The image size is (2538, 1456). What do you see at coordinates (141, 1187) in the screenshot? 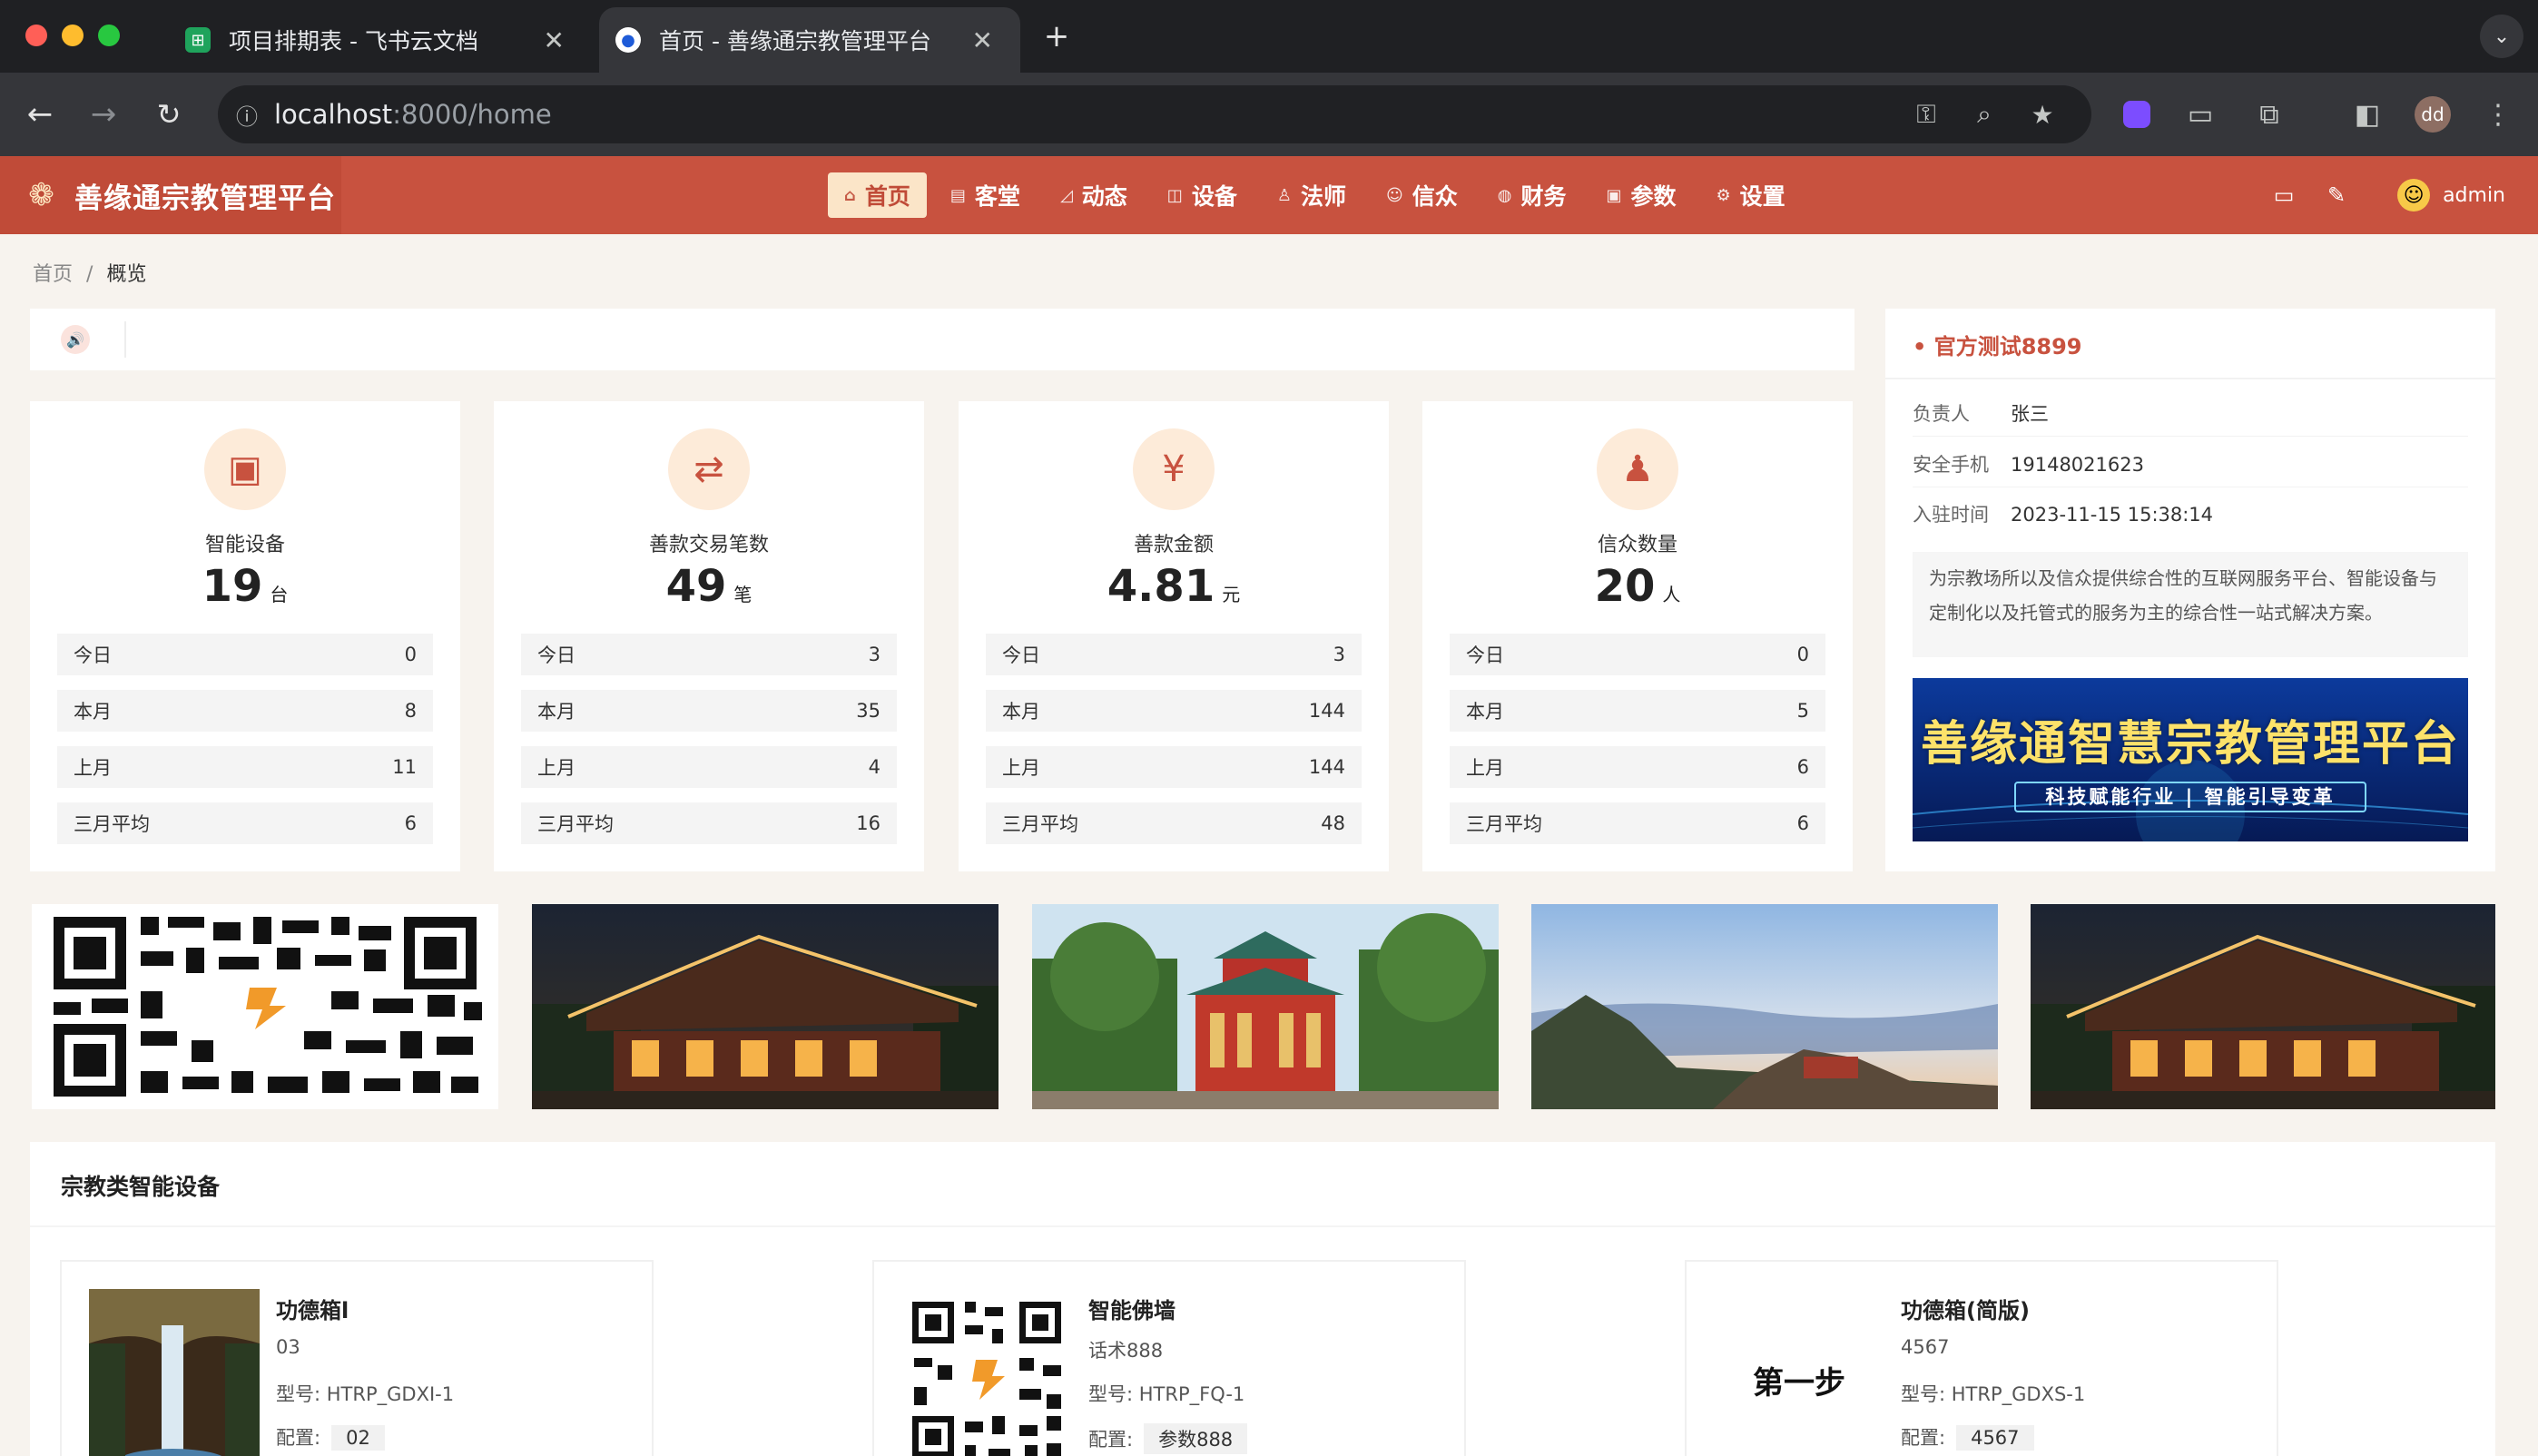
I see `section-title: 宗教类智能设备` at bounding box center [141, 1187].